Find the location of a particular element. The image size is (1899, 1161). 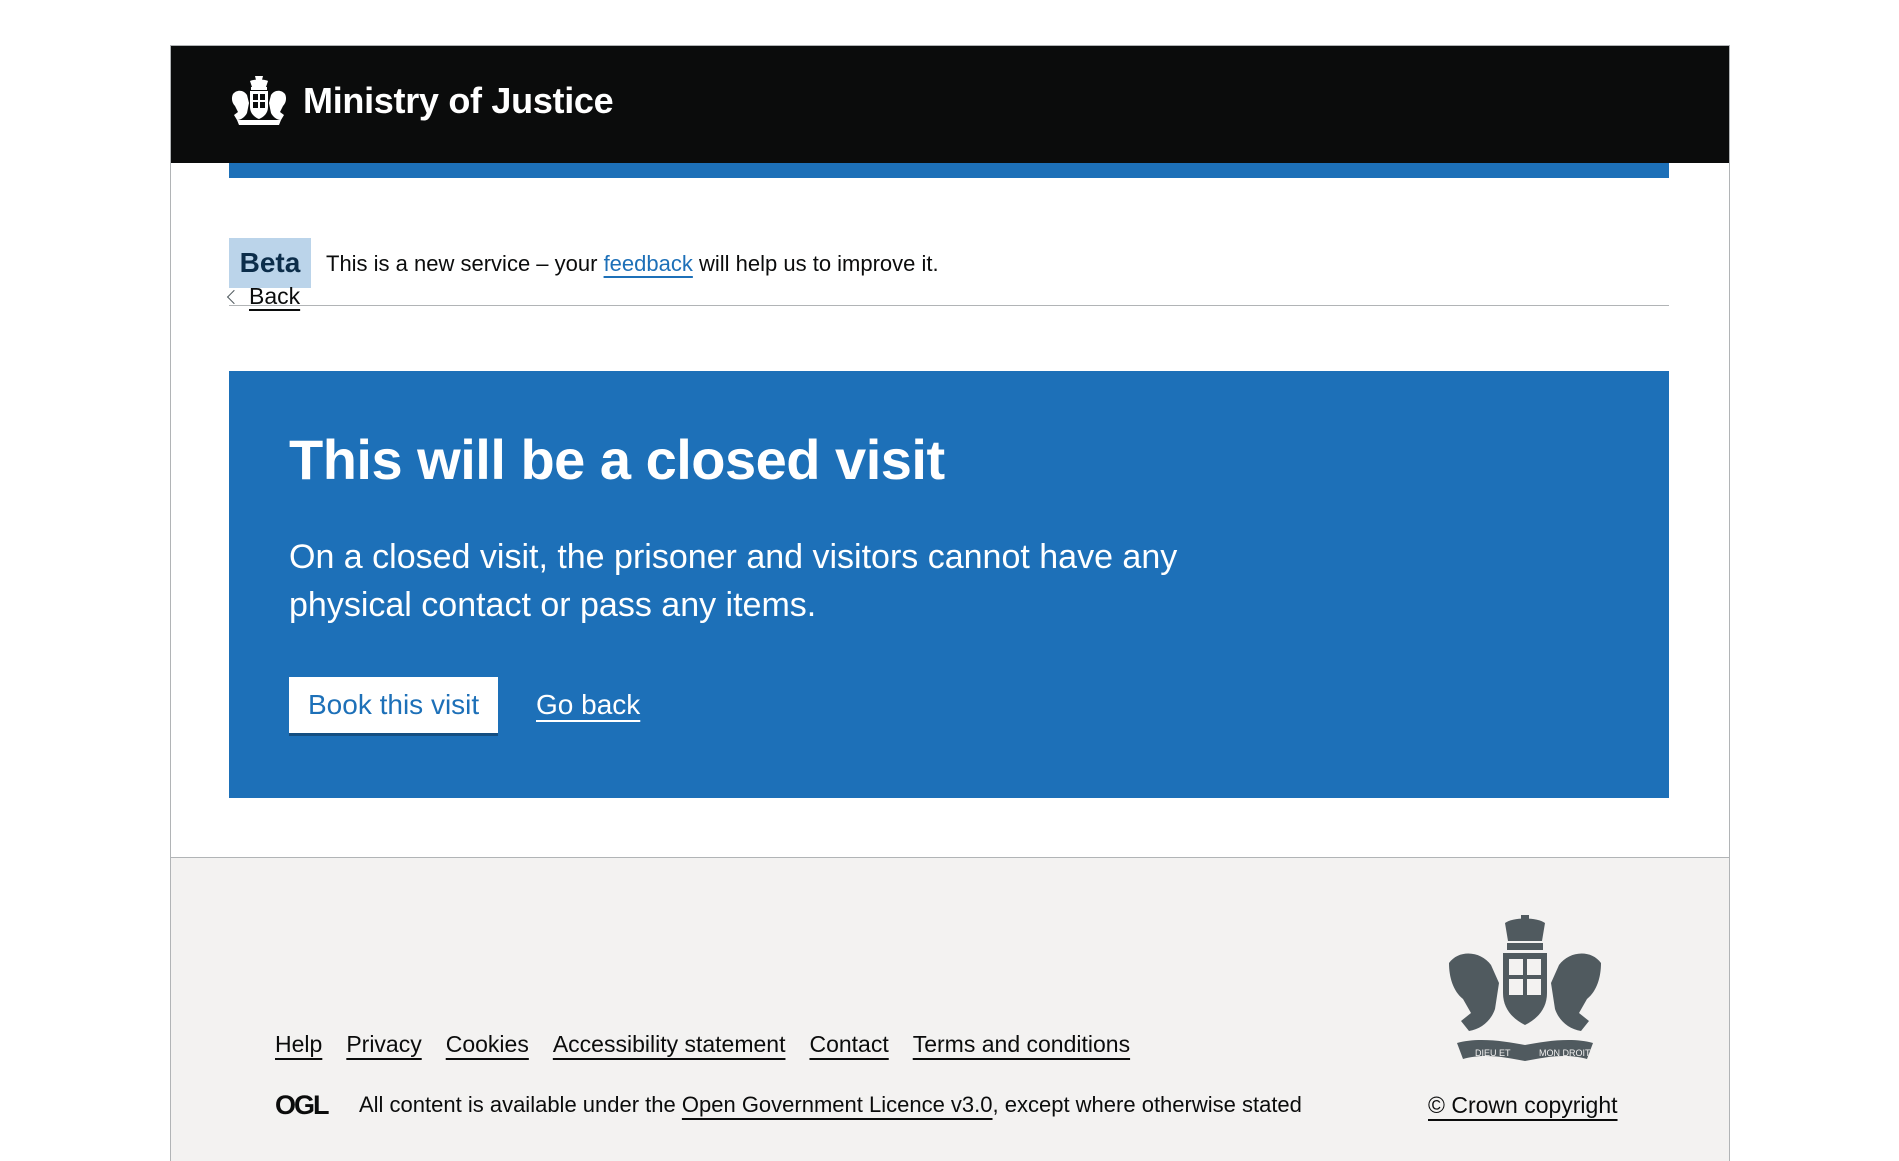

crown-copyright-link: © Crown copyright is located at coordinates (1523, 1105).